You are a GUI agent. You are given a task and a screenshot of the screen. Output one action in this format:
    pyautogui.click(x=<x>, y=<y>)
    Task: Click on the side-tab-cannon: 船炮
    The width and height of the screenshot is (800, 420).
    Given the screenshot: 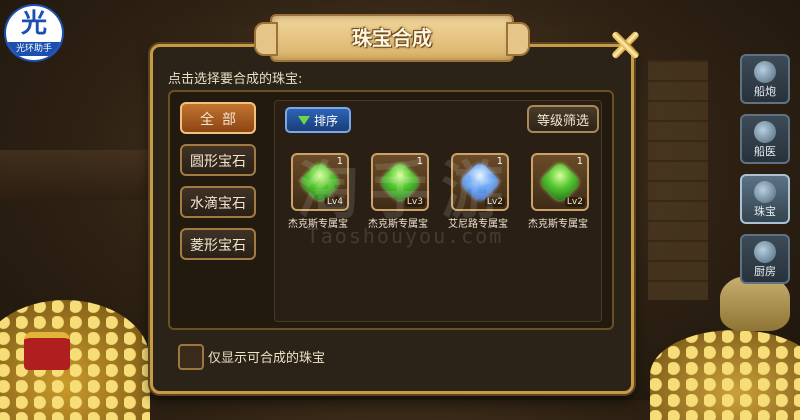 What is the action you would take?
    pyautogui.click(x=765, y=79)
    